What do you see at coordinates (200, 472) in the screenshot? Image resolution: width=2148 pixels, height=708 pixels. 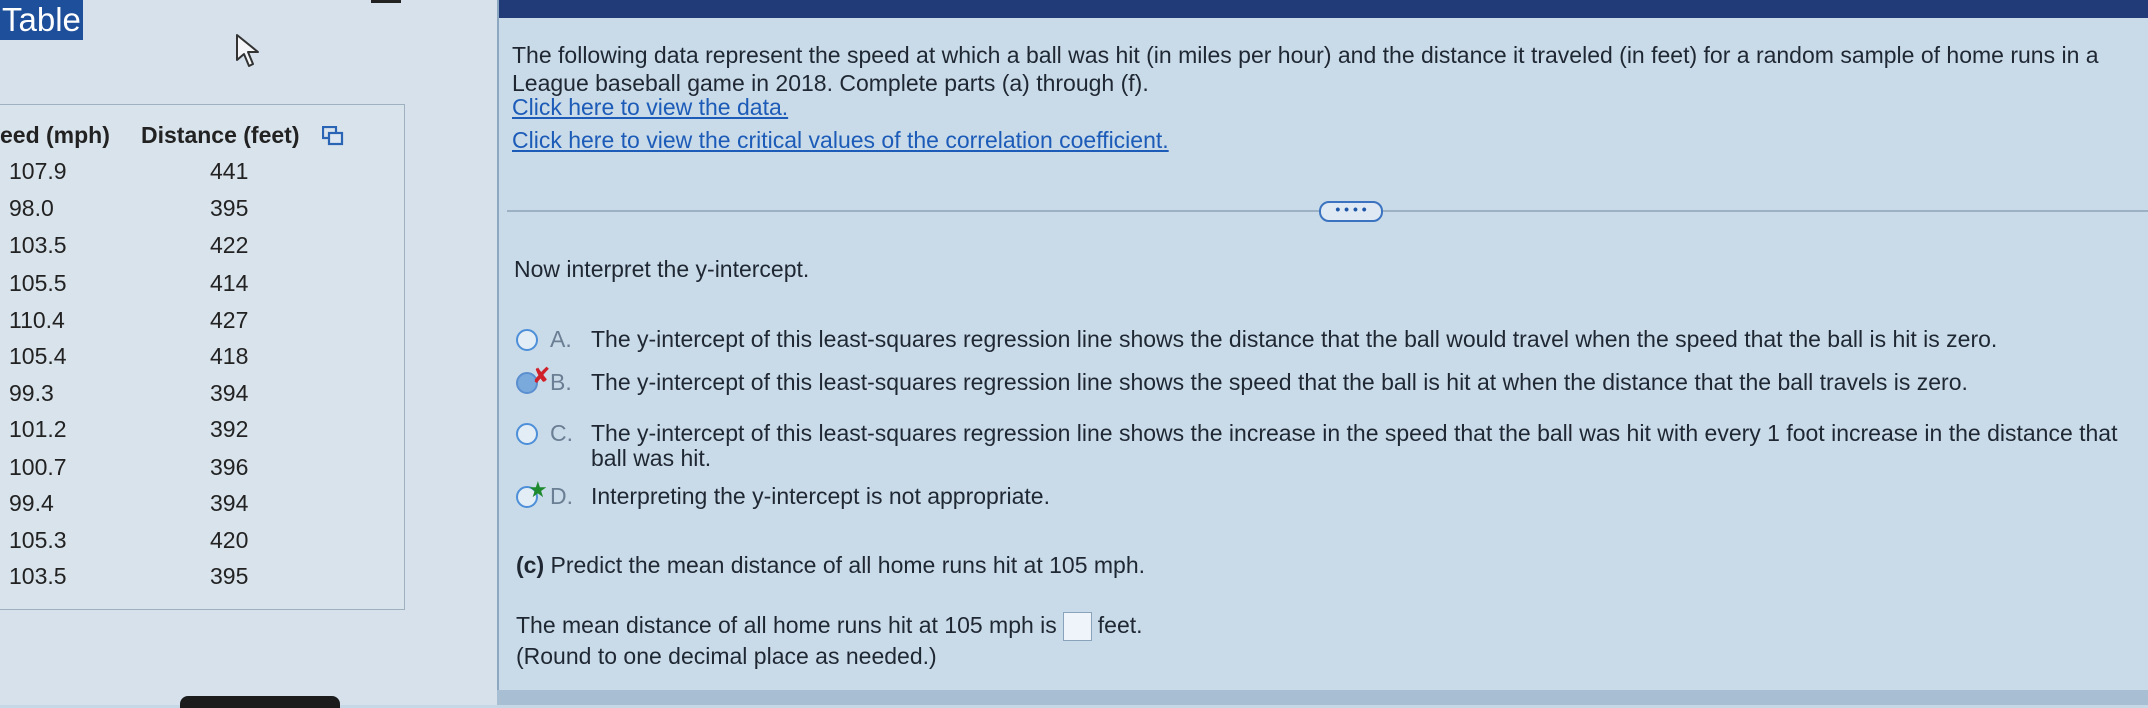 I see `table-row: 100.7 396` at bounding box center [200, 472].